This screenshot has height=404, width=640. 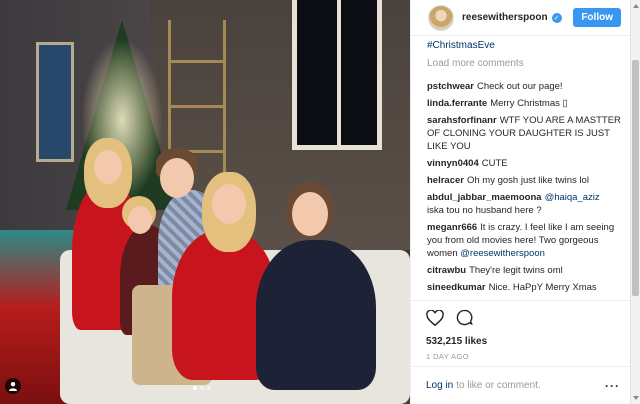 What do you see at coordinates (556, 17) in the screenshot?
I see `verified-badge-icon: ✓` at bounding box center [556, 17].